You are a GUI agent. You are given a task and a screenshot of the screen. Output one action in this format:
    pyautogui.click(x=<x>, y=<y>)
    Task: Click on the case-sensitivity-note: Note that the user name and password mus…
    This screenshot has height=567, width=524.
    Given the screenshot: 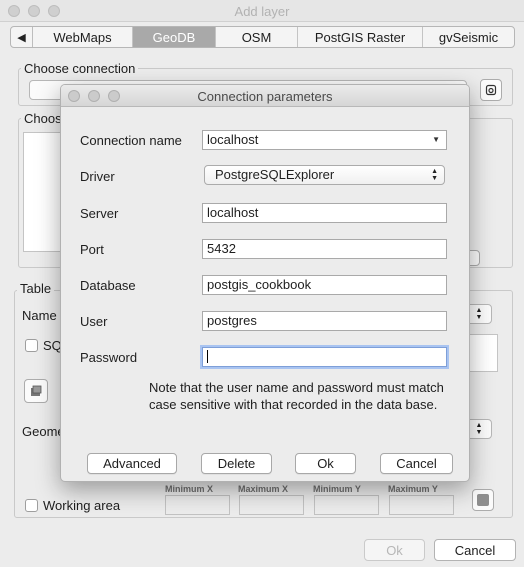 What is the action you would take?
    pyautogui.click(x=296, y=396)
    